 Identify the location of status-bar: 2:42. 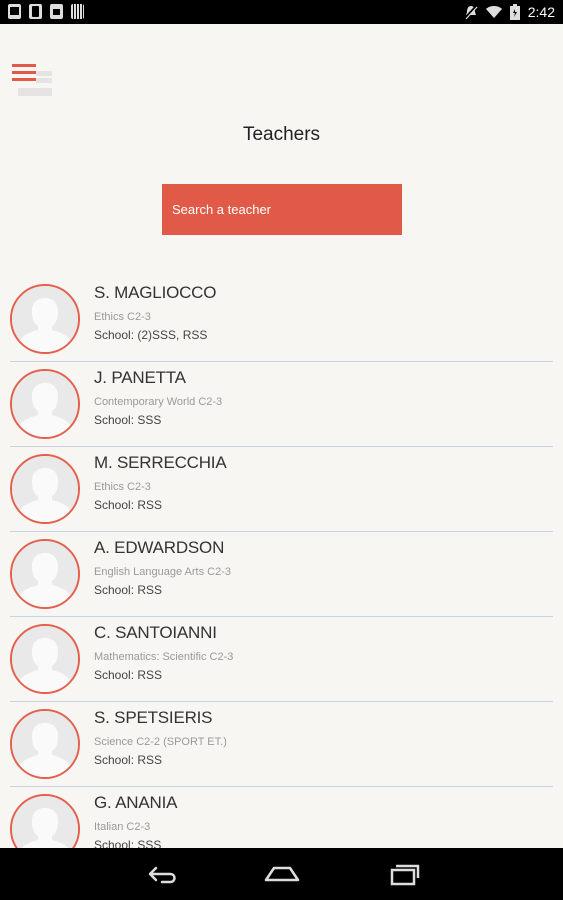
(281, 12).